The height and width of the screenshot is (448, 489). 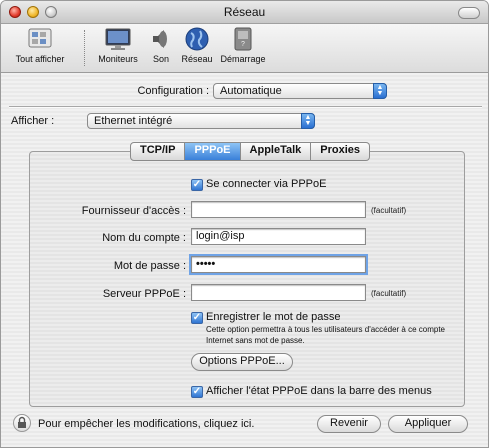 What do you see at coordinates (428, 424) in the screenshot?
I see `apply-button: Appliquer` at bounding box center [428, 424].